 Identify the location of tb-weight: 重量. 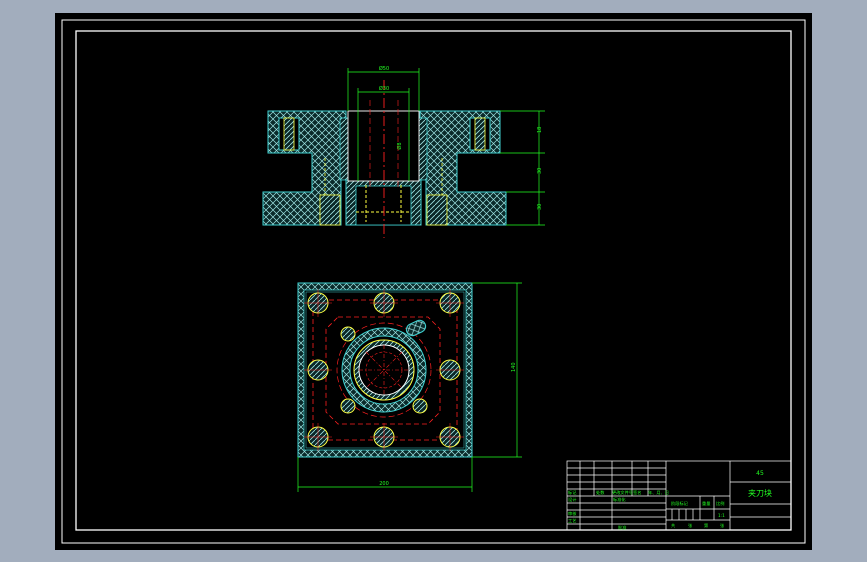
(706, 503).